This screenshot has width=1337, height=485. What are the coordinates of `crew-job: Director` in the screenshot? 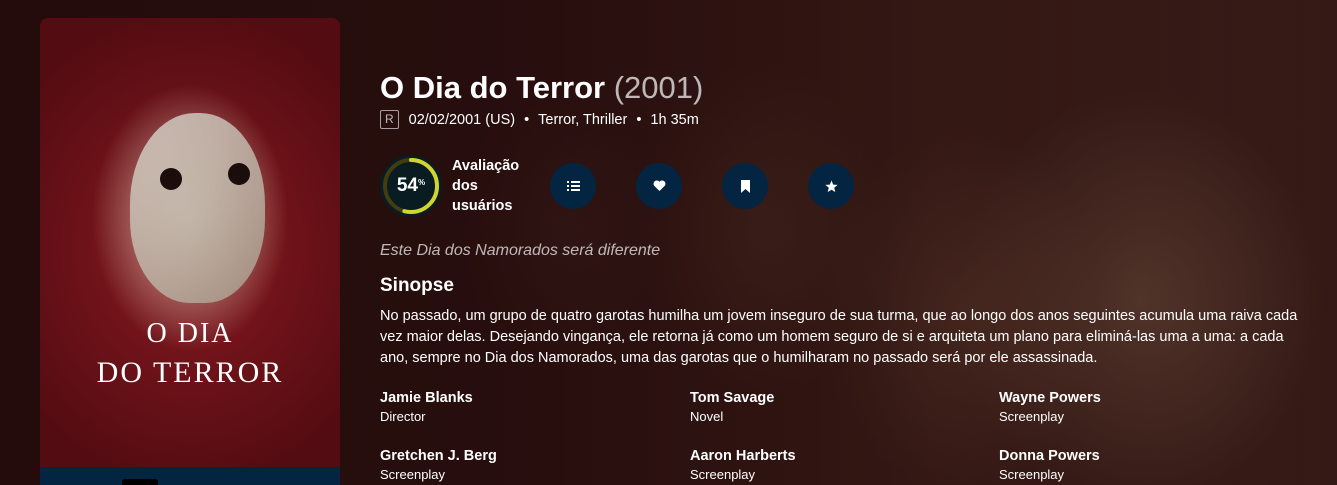 It's located at (403, 416).